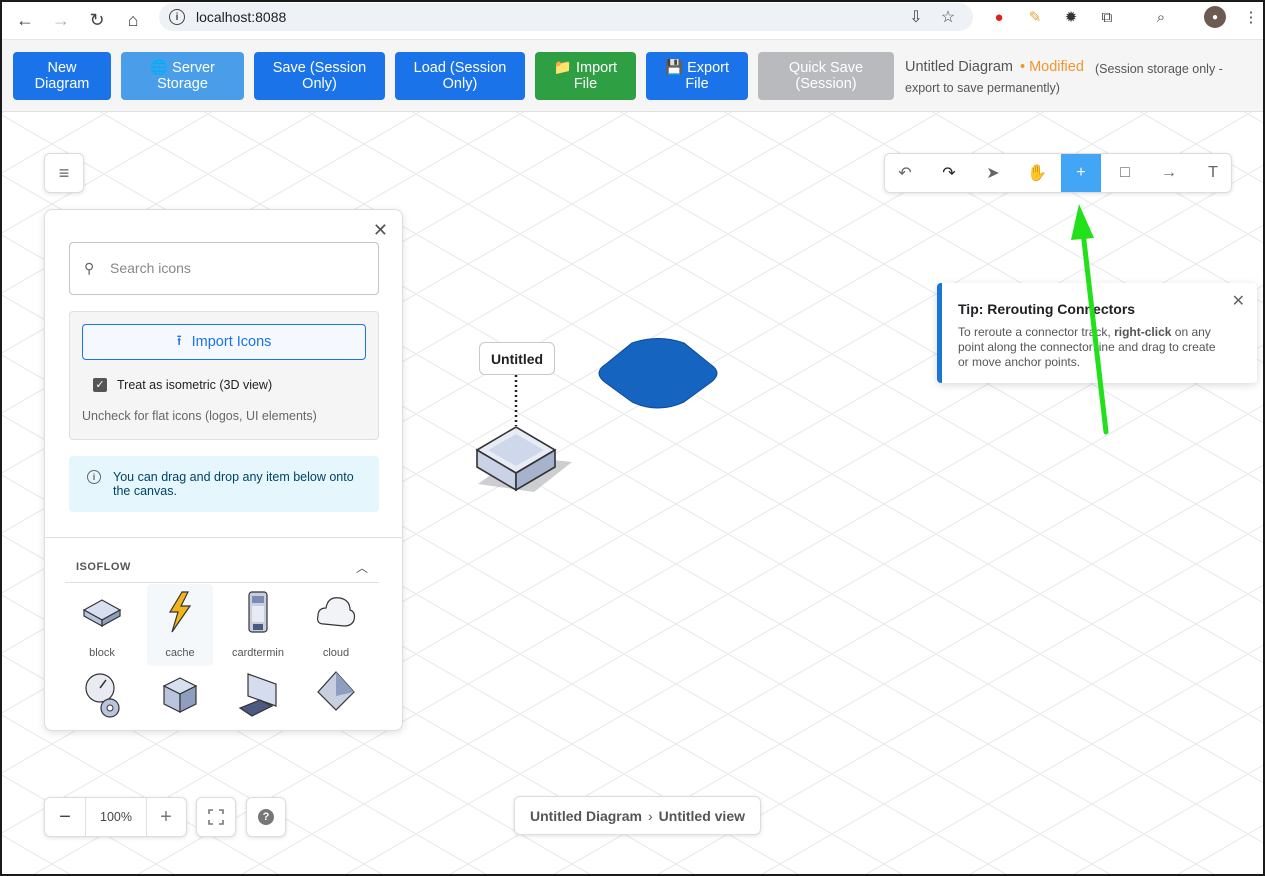  What do you see at coordinates (336, 653) in the screenshot?
I see `icon-label: cloud` at bounding box center [336, 653].